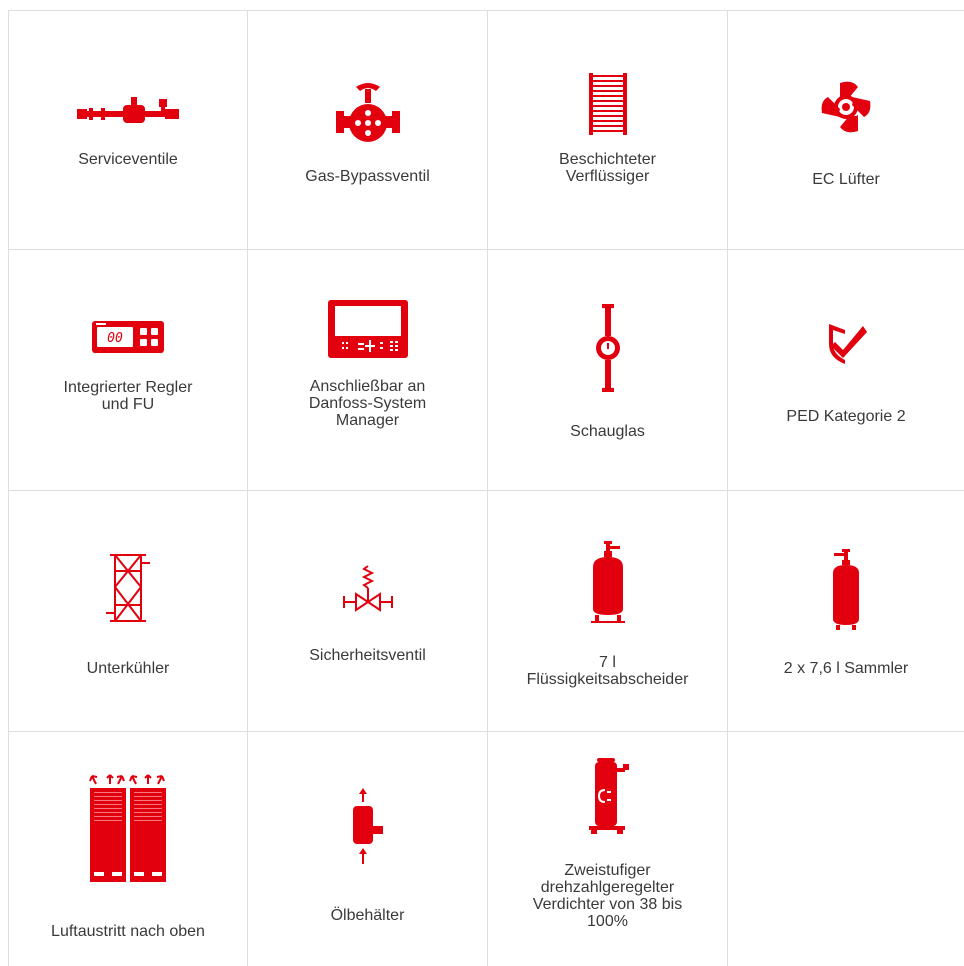 This screenshot has width=964, height=966. Describe the element at coordinates (367, 915) in the screenshot. I see `feature-label: Ölbehälter` at that location.